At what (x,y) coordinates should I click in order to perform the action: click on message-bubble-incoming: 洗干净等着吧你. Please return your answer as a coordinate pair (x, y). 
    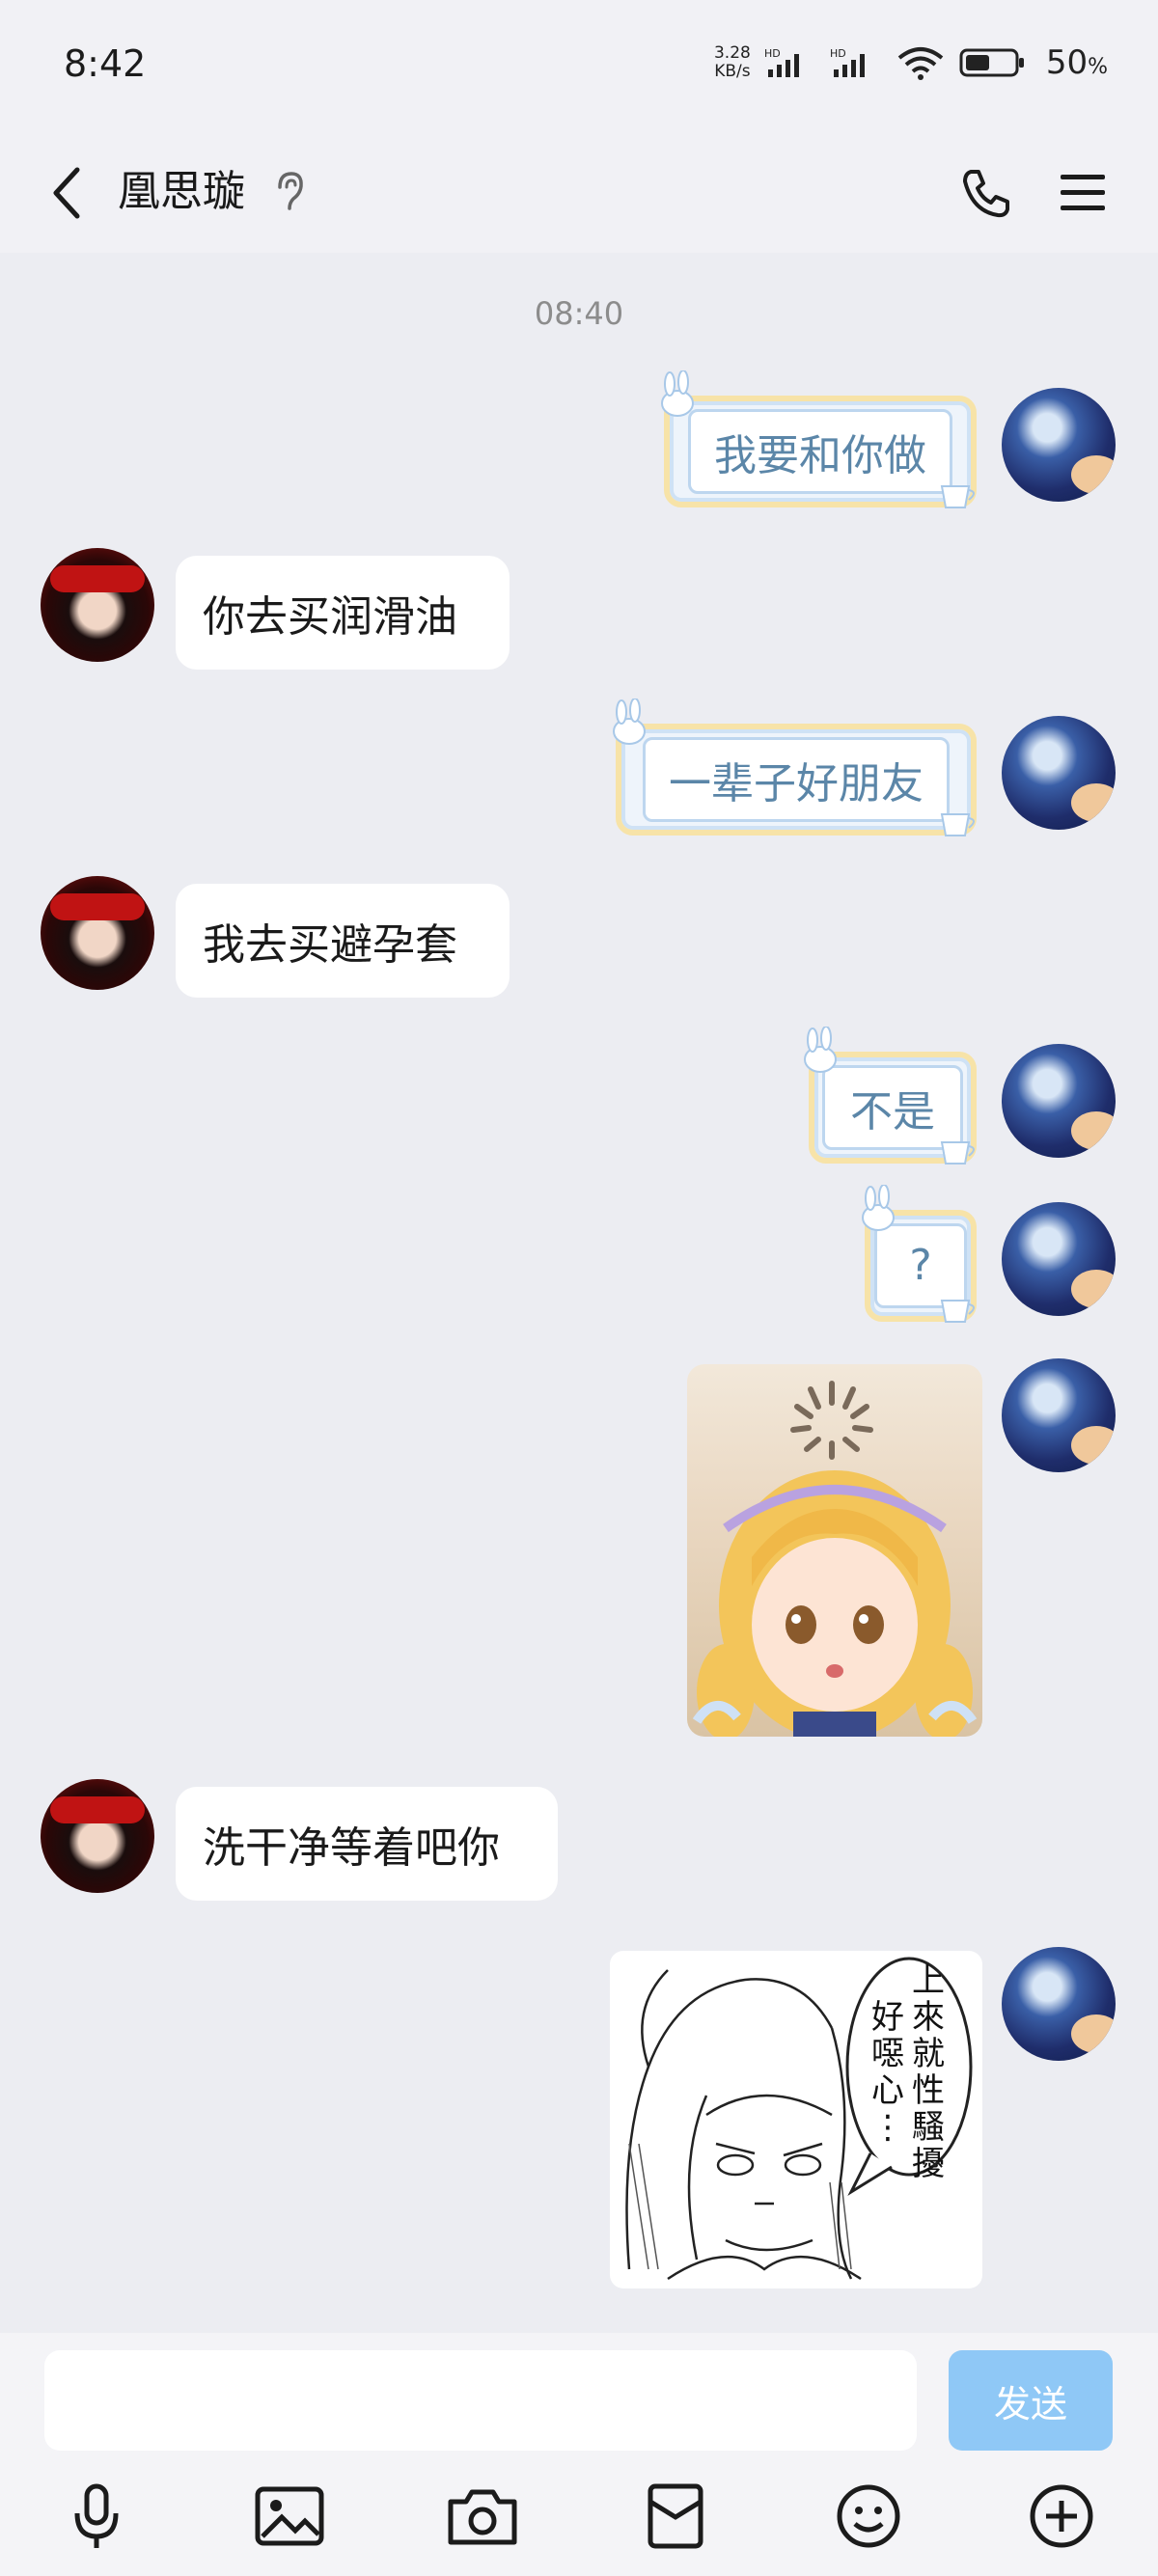
    Looking at the image, I should click on (367, 1844).